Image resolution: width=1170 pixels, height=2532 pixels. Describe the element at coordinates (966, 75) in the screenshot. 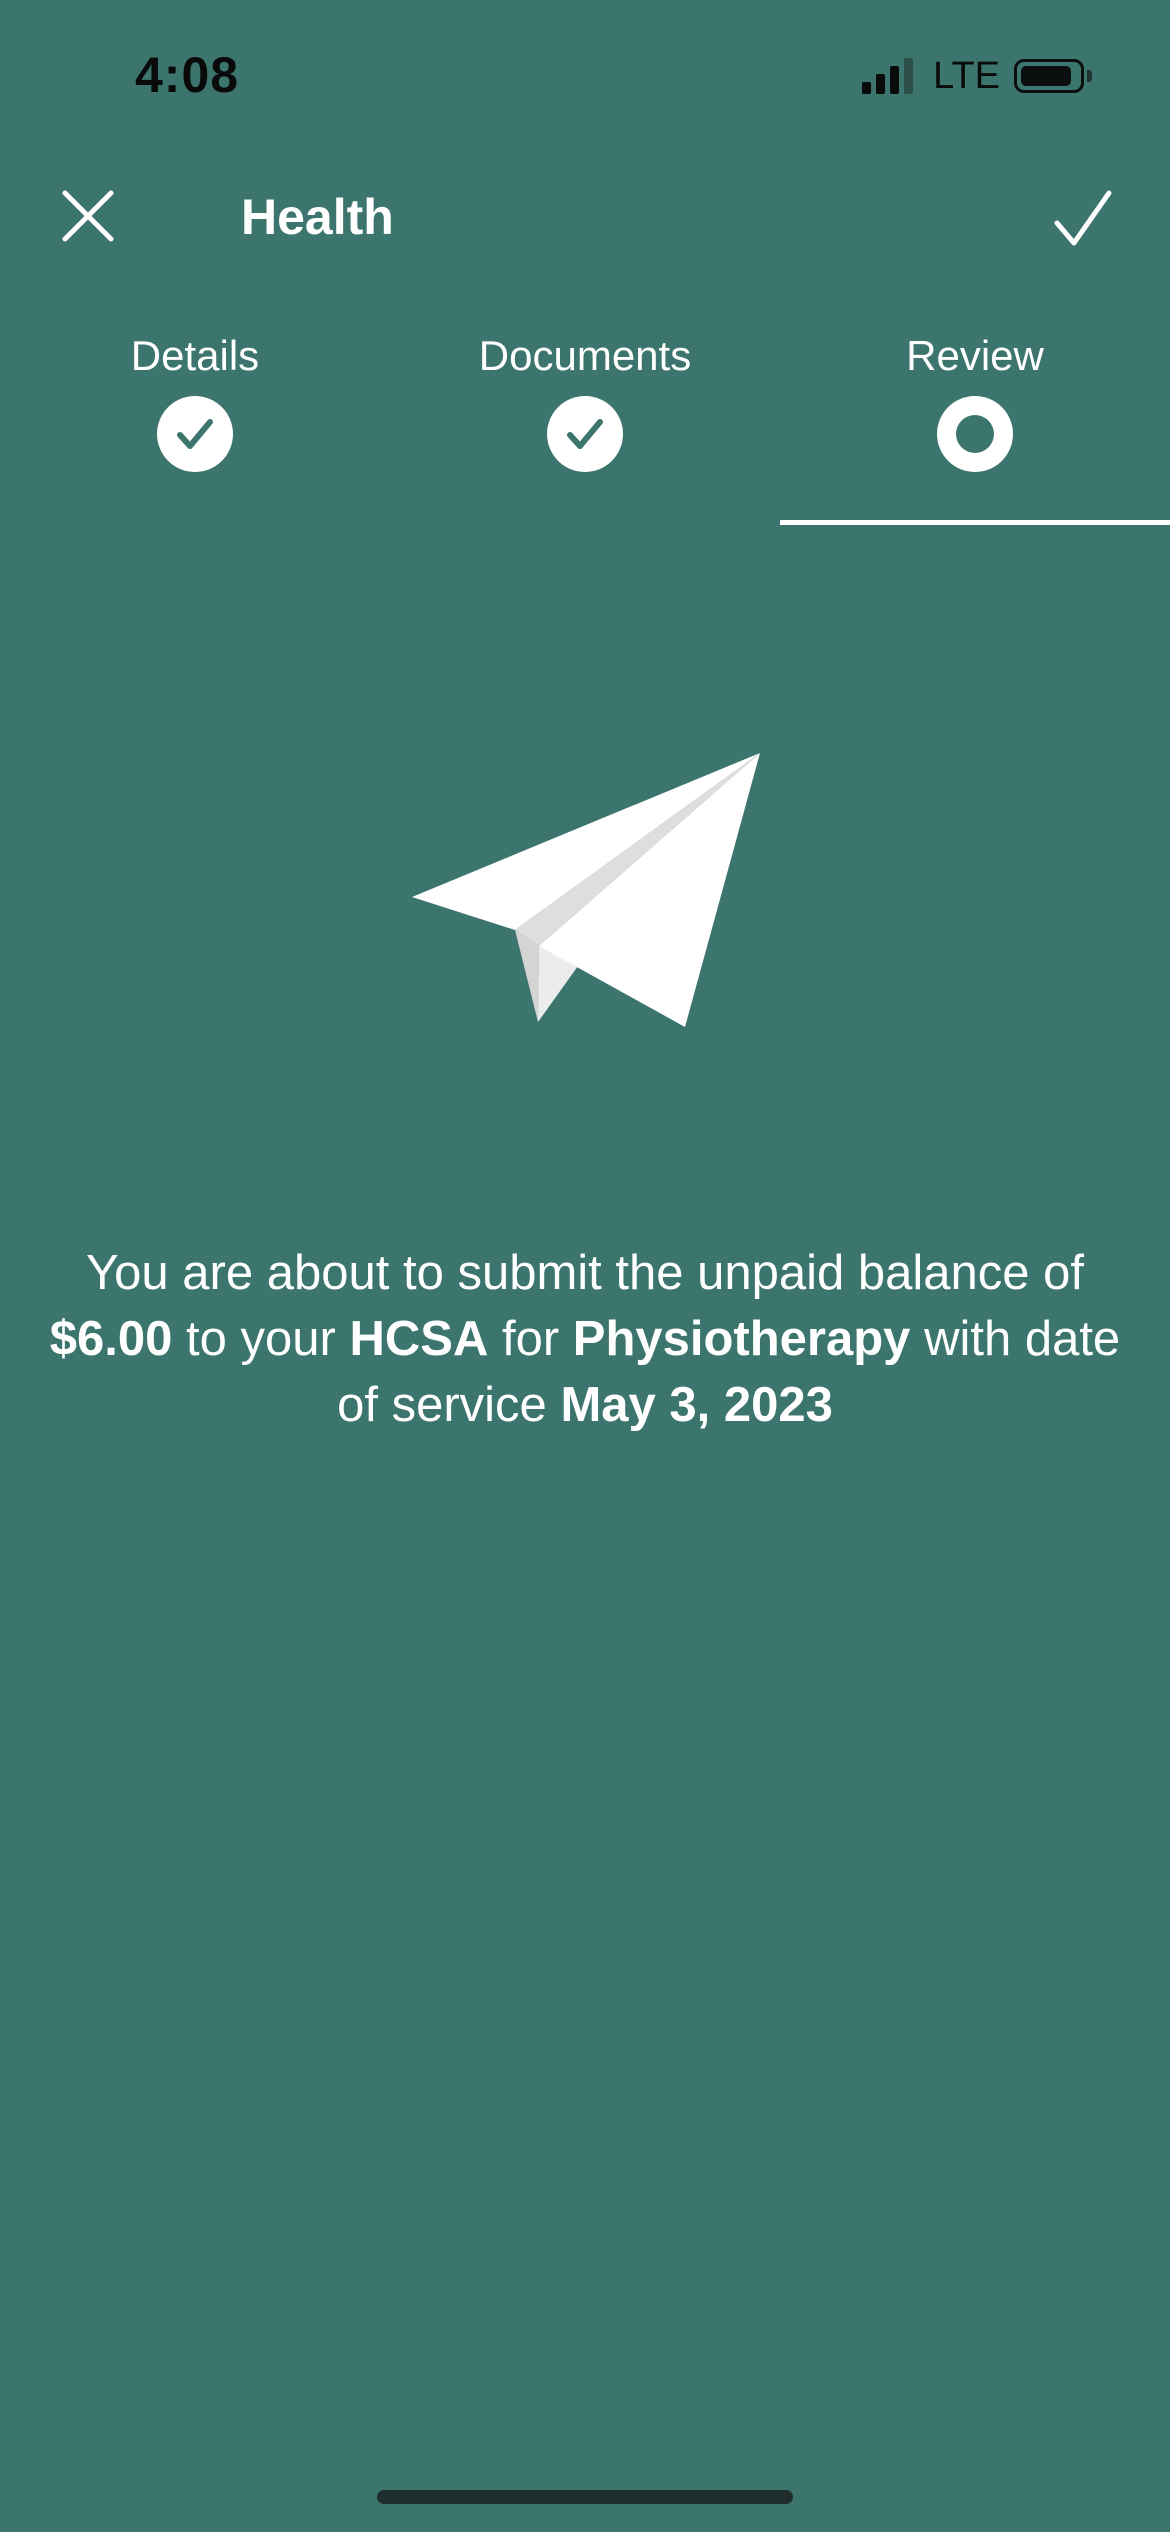

I see `network-type: LTE` at that location.